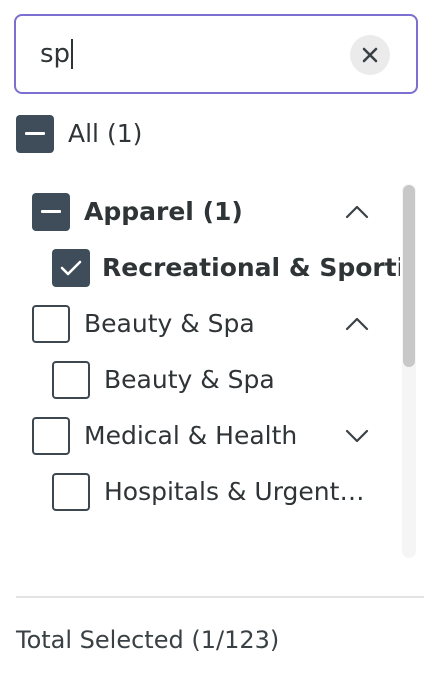 This screenshot has height=676, width=440. I want to click on recreational-sporting-checkbox, so click(71, 268).